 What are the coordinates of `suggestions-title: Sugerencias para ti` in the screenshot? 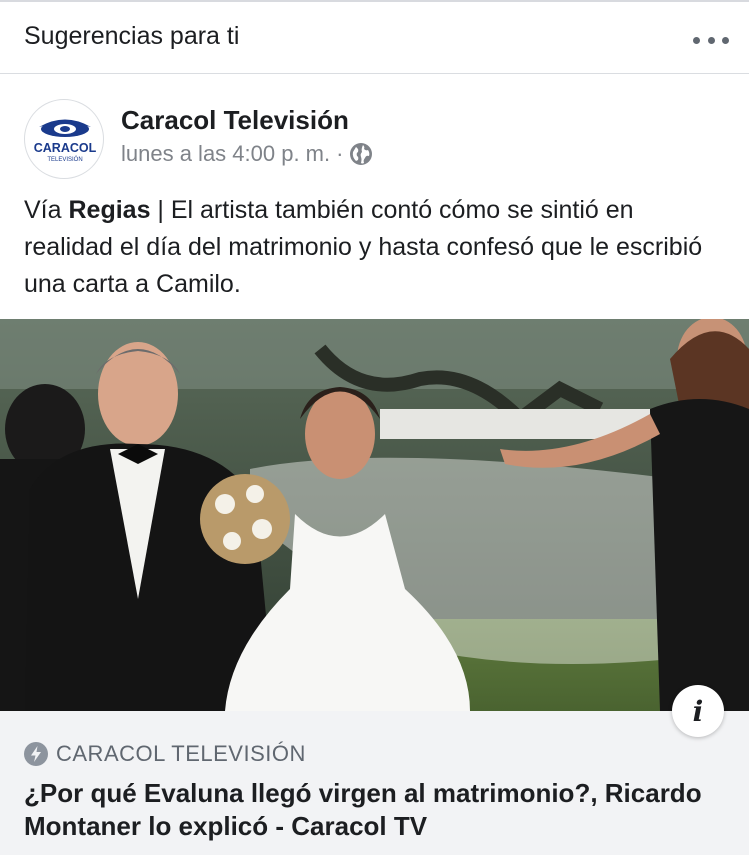 It's located at (132, 36).